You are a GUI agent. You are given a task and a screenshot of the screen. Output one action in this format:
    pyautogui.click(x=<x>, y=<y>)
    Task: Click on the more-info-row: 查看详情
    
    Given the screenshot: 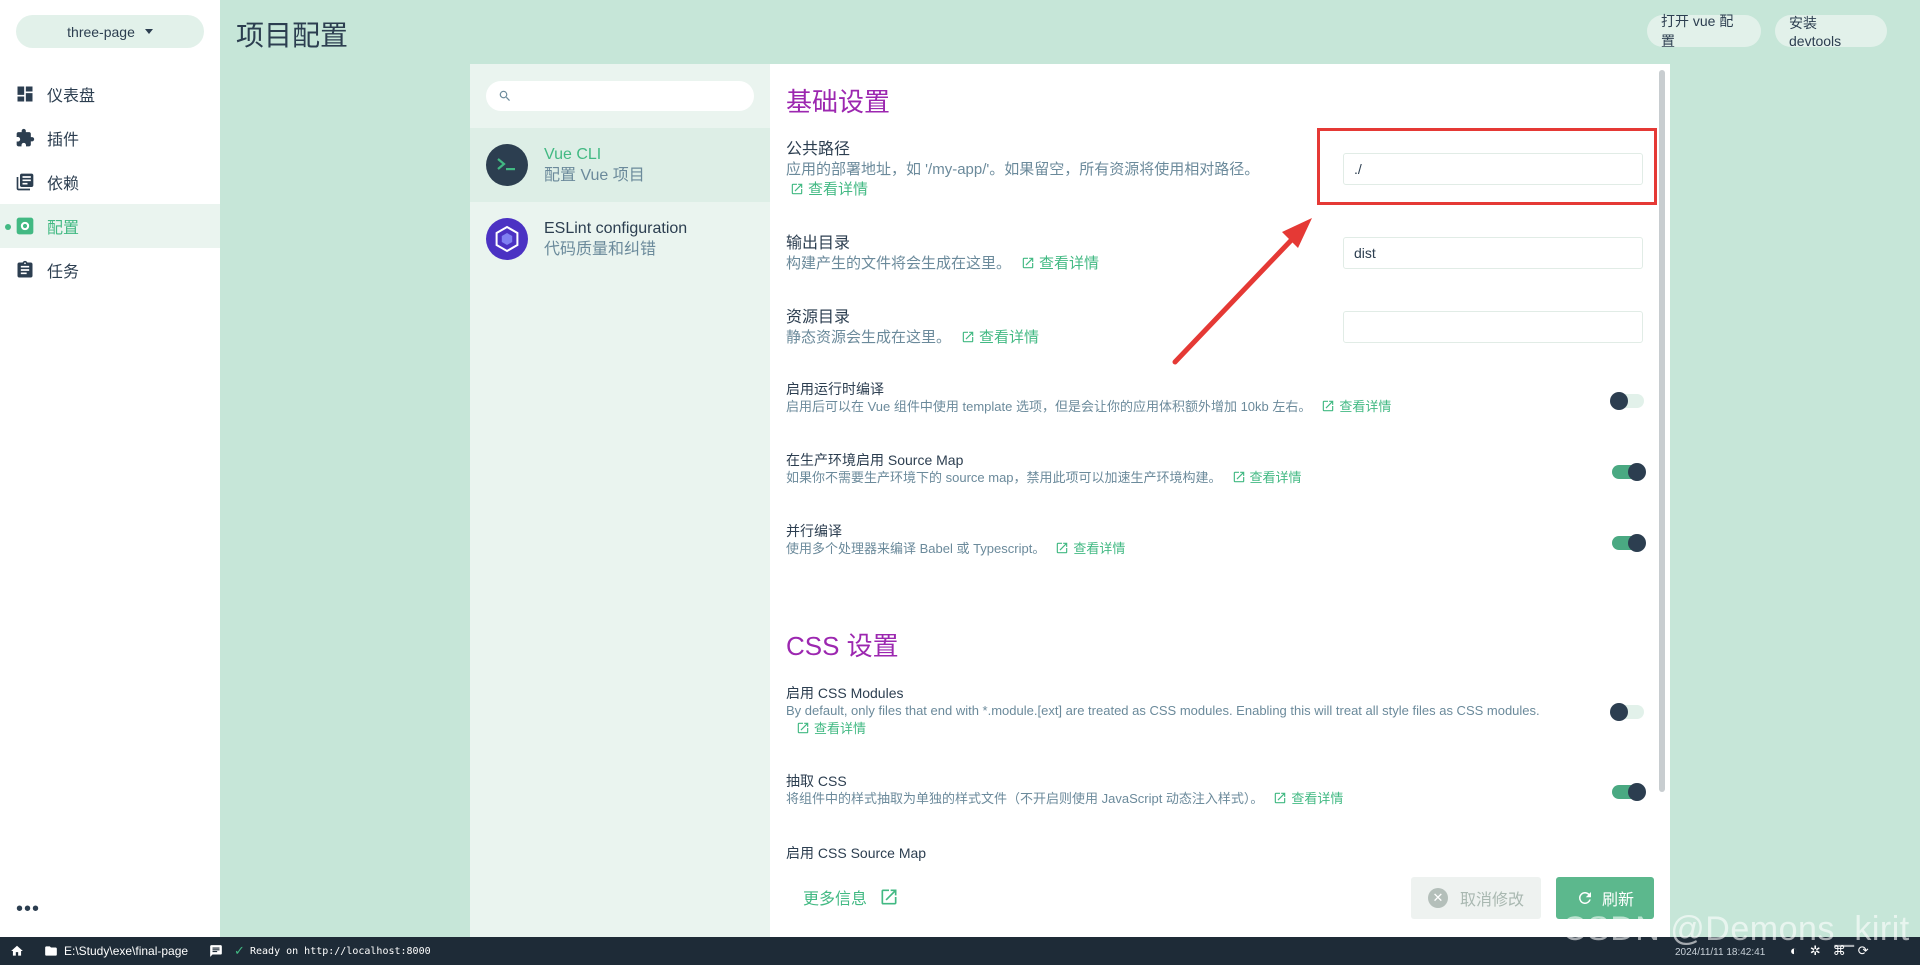 What is the action you would take?
    pyautogui.click(x=1046, y=190)
    